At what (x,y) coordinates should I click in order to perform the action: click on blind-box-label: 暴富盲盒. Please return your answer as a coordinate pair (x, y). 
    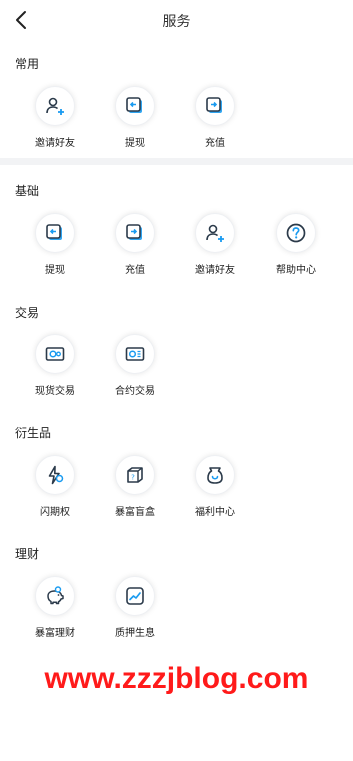
    Looking at the image, I should click on (135, 512).